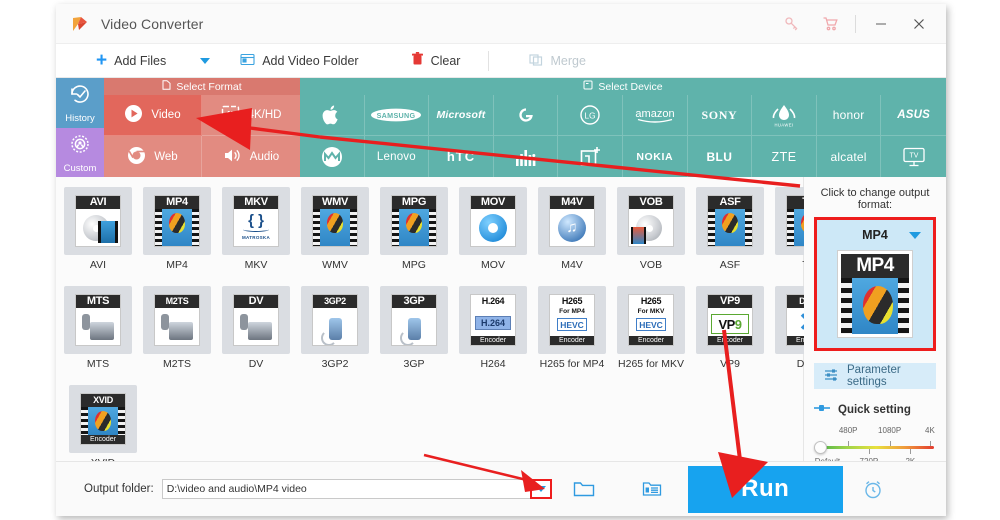 The width and height of the screenshot is (1000, 520). Describe the element at coordinates (572, 311) in the screenshot. I see `h265-sub: For MP4` at that location.